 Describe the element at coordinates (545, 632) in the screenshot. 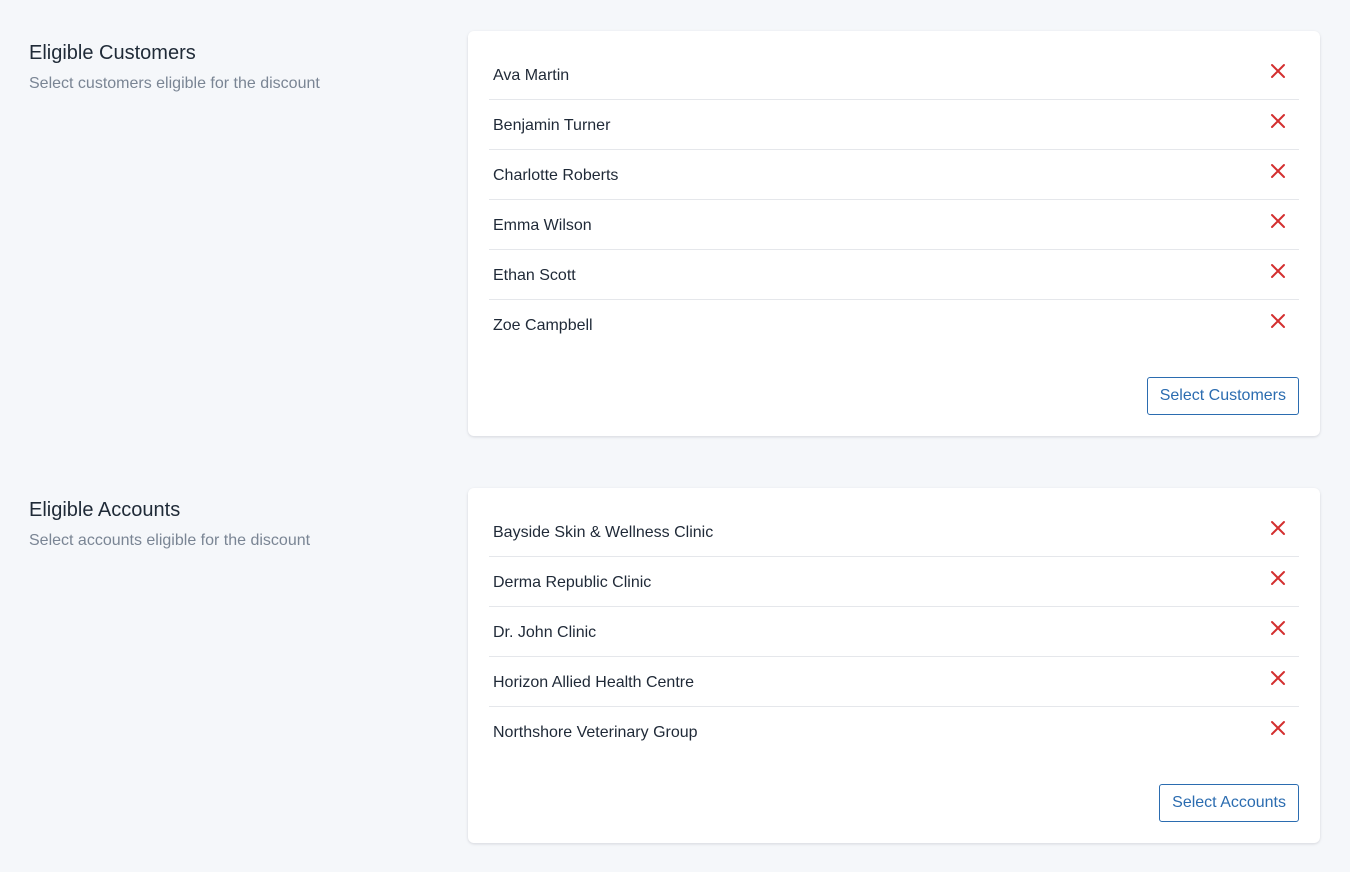

I see `account-name: Dr. John Clinic` at that location.